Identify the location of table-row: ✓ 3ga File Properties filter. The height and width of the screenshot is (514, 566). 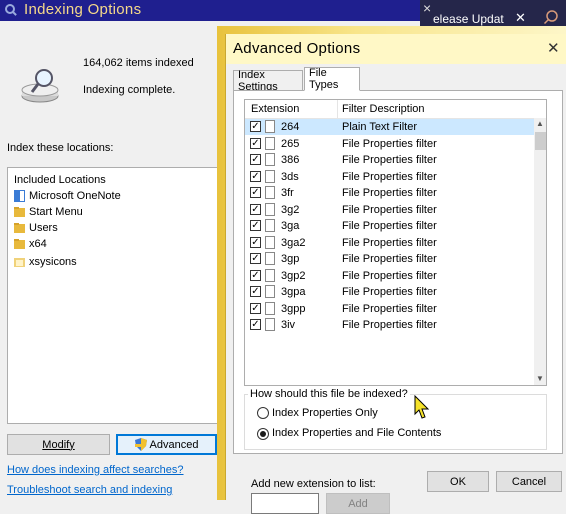
(389, 226).